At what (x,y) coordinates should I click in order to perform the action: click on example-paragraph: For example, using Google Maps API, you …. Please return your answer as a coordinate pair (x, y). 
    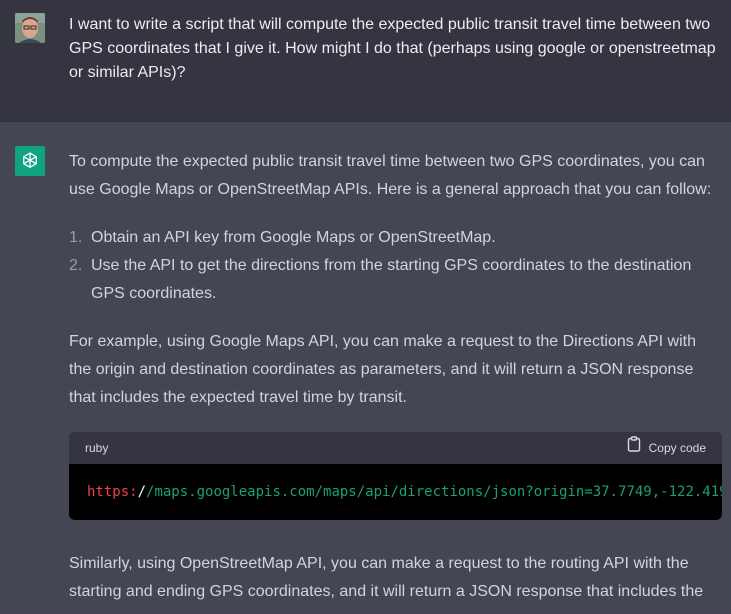
    Looking at the image, I should click on (382, 369).